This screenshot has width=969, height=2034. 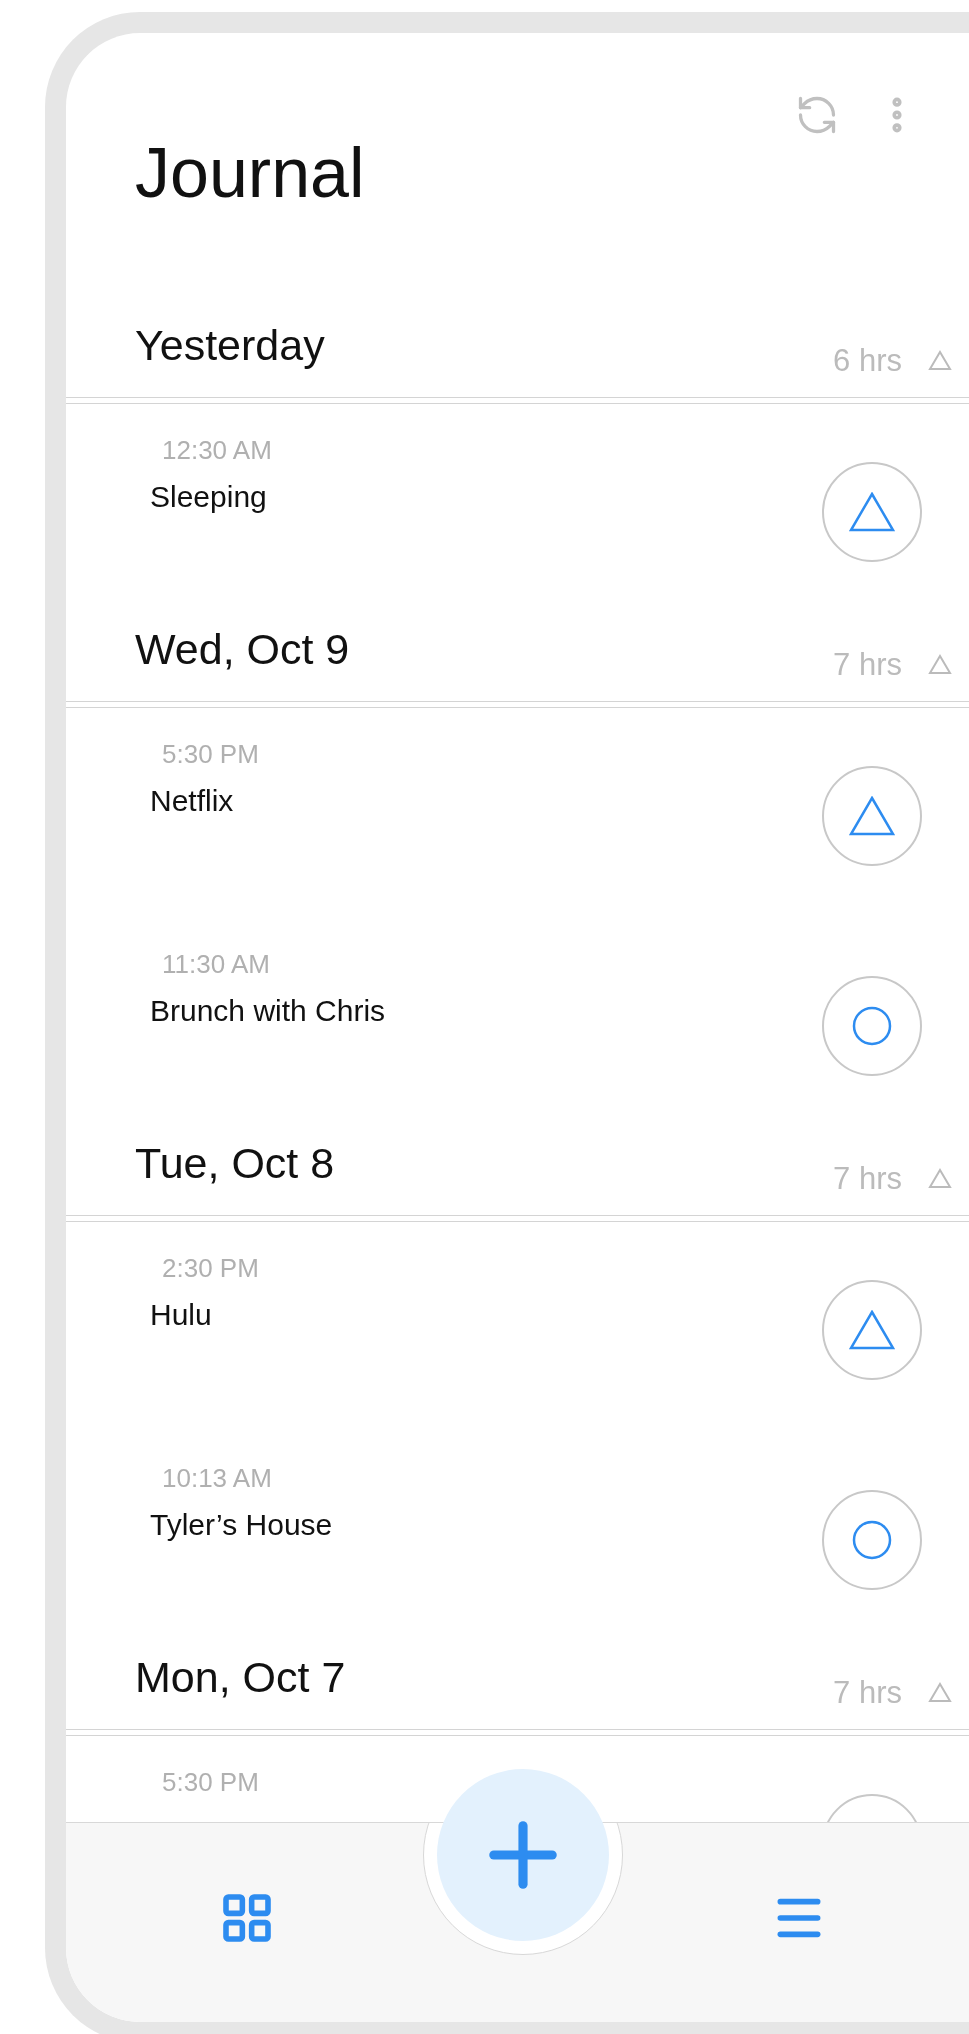 What do you see at coordinates (867, 360) in the screenshot?
I see `section-hours: 6 hrs` at bounding box center [867, 360].